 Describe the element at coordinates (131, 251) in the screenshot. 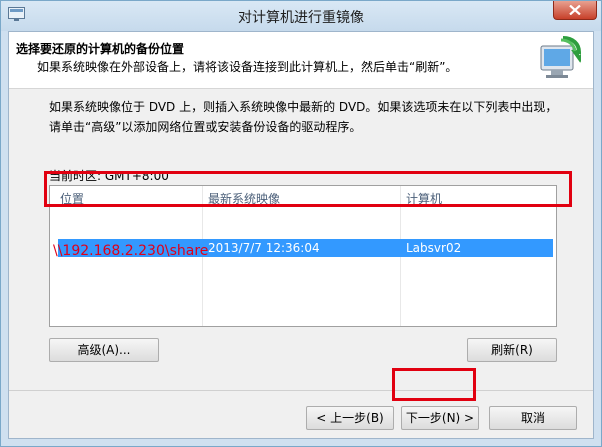

I see `row-location: \\192.168.2.230\share` at that location.